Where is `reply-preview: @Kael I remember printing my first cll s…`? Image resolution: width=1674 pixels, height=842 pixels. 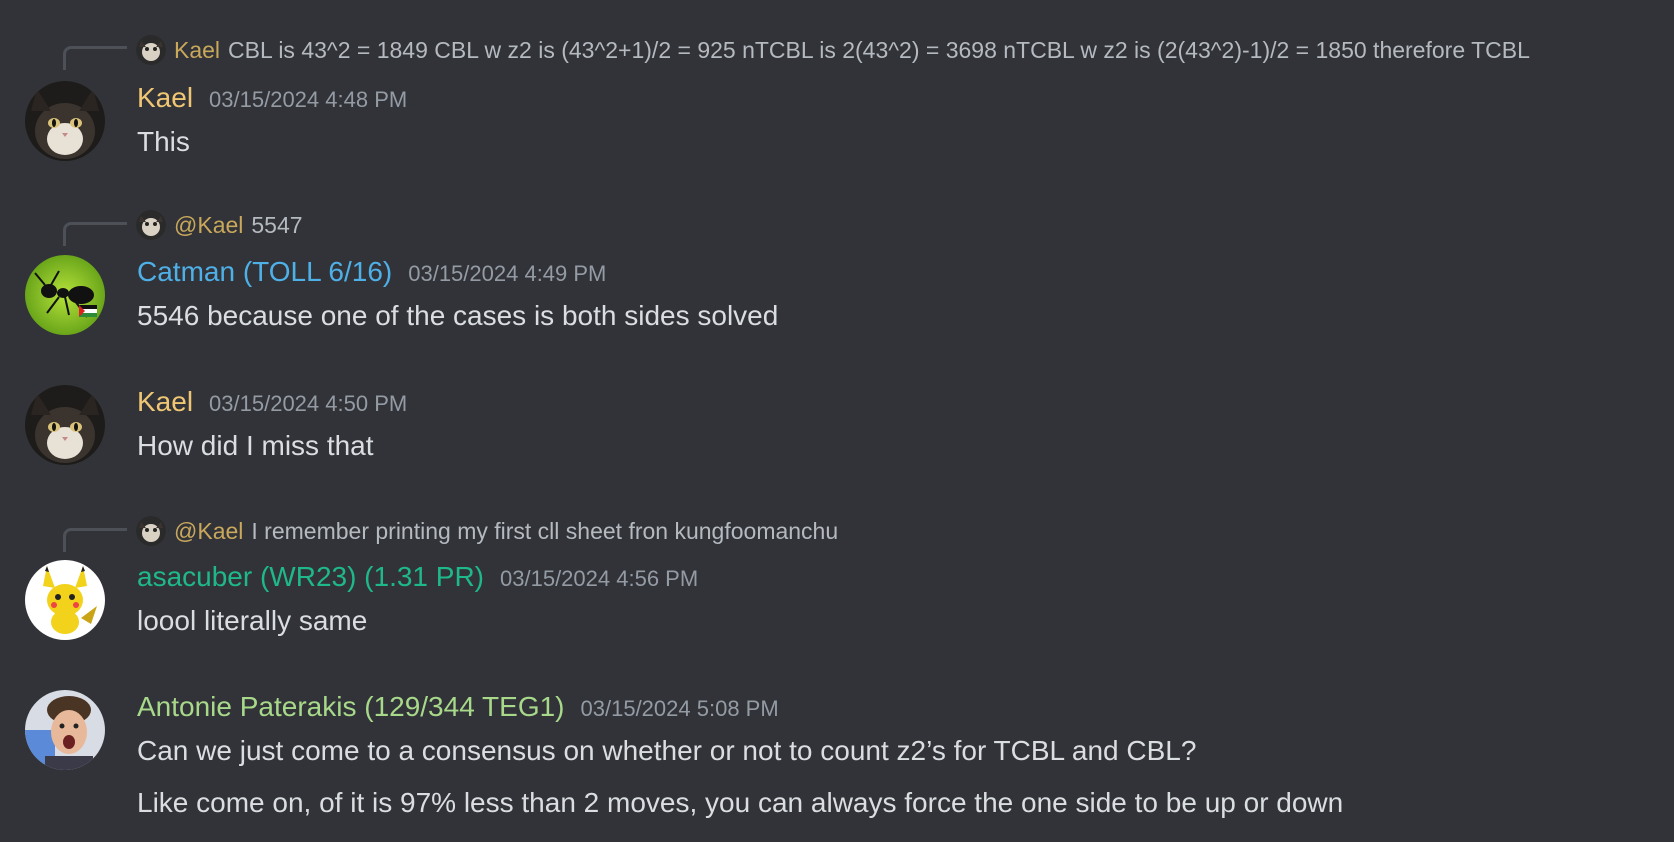 reply-preview: @Kael I remember printing my first cll s… is located at coordinates (891, 531).